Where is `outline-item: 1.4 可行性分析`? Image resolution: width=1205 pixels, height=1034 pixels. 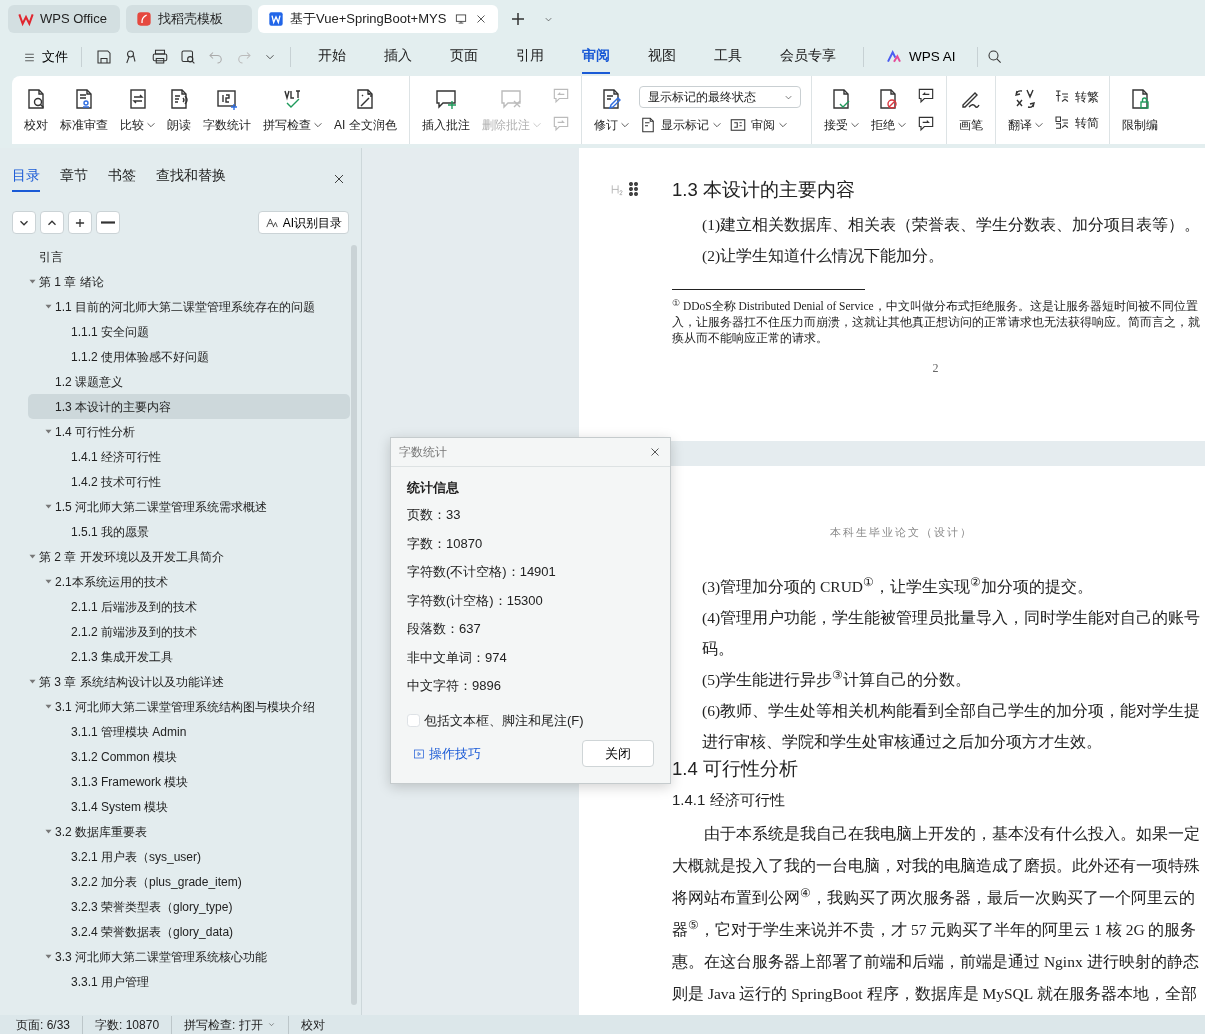
outline-item: 1.4 可行性分析 is located at coordinates (189, 432).